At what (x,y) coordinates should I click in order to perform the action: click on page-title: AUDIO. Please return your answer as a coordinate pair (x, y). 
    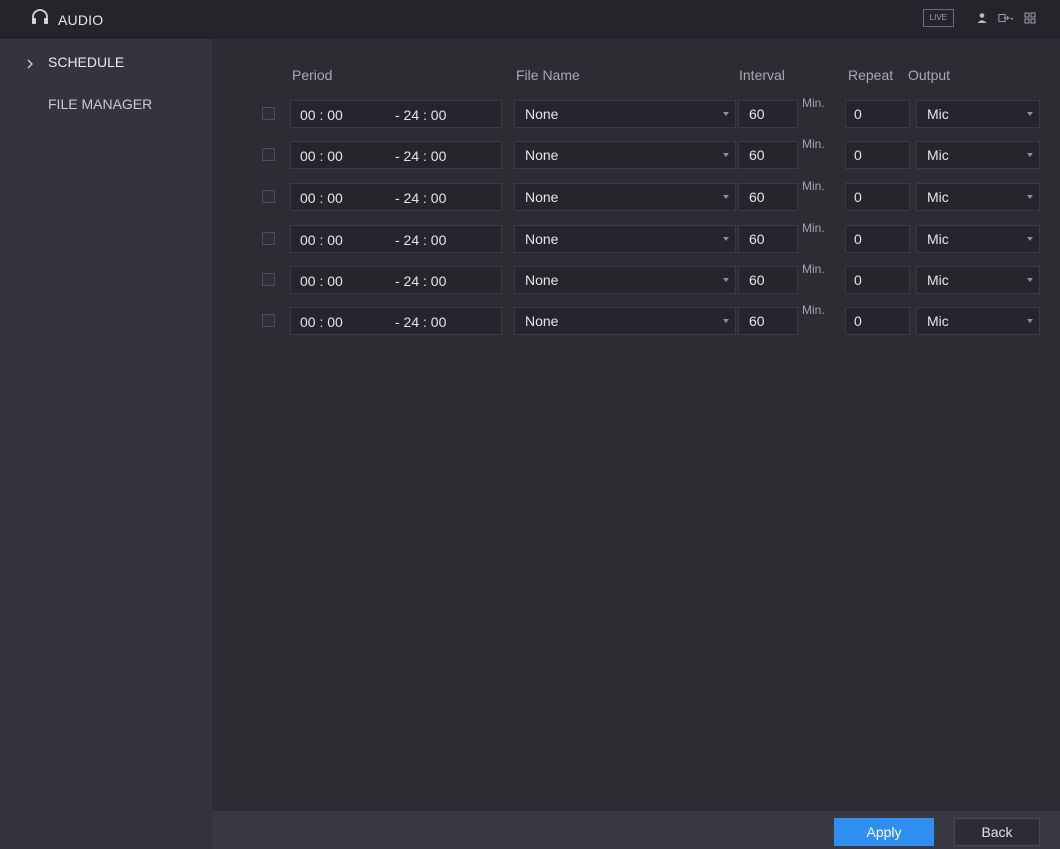
    Looking at the image, I should click on (81, 19).